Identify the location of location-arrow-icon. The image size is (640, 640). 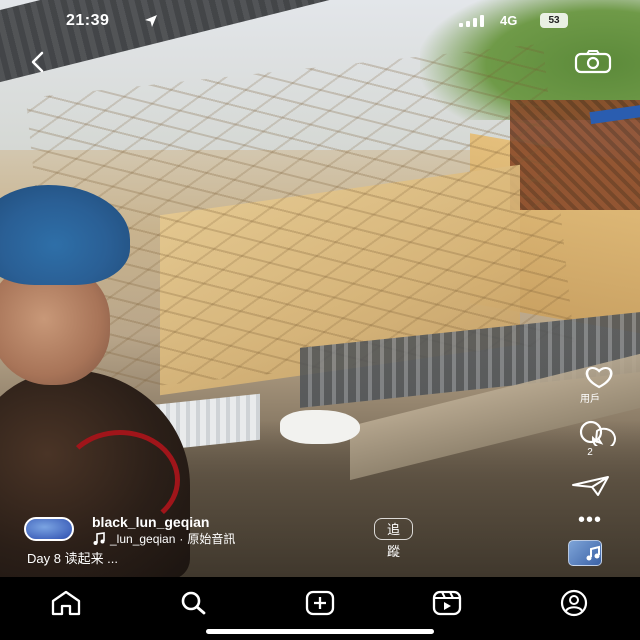
(151, 21).